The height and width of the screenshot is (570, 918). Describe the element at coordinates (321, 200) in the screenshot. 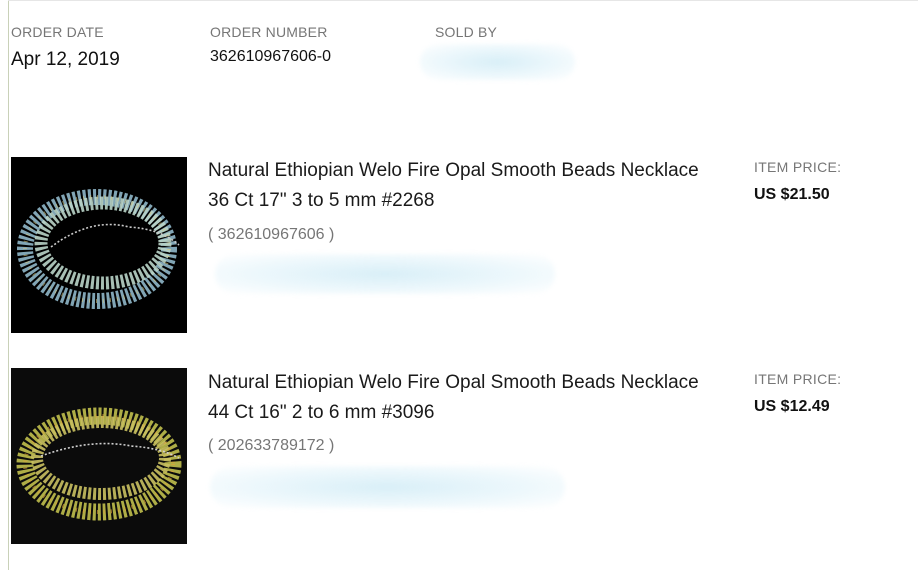

I see `item-title-line2: 36 Ct 17" 3 to 5 mm #2268` at that location.